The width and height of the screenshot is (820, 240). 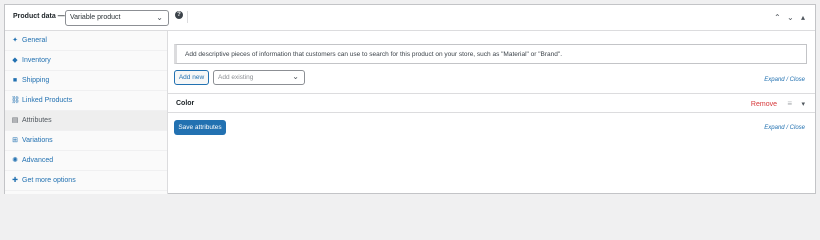 What do you see at coordinates (191, 77) in the screenshot?
I see `add-new-button: Add new` at bounding box center [191, 77].